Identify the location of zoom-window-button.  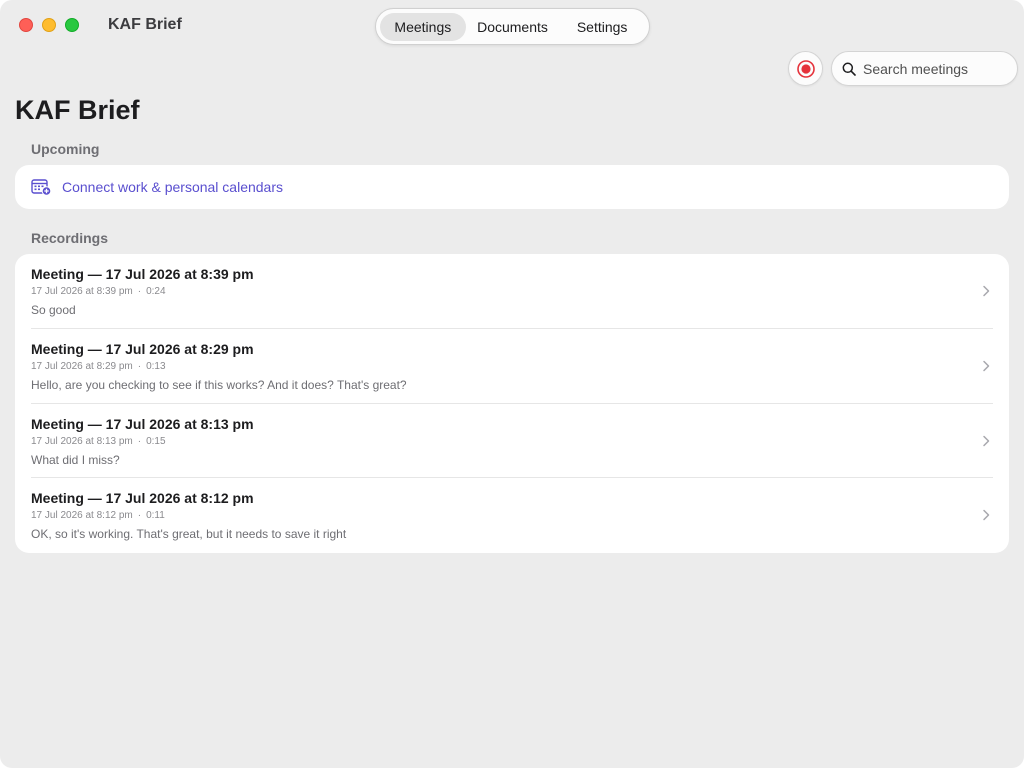
(72, 25).